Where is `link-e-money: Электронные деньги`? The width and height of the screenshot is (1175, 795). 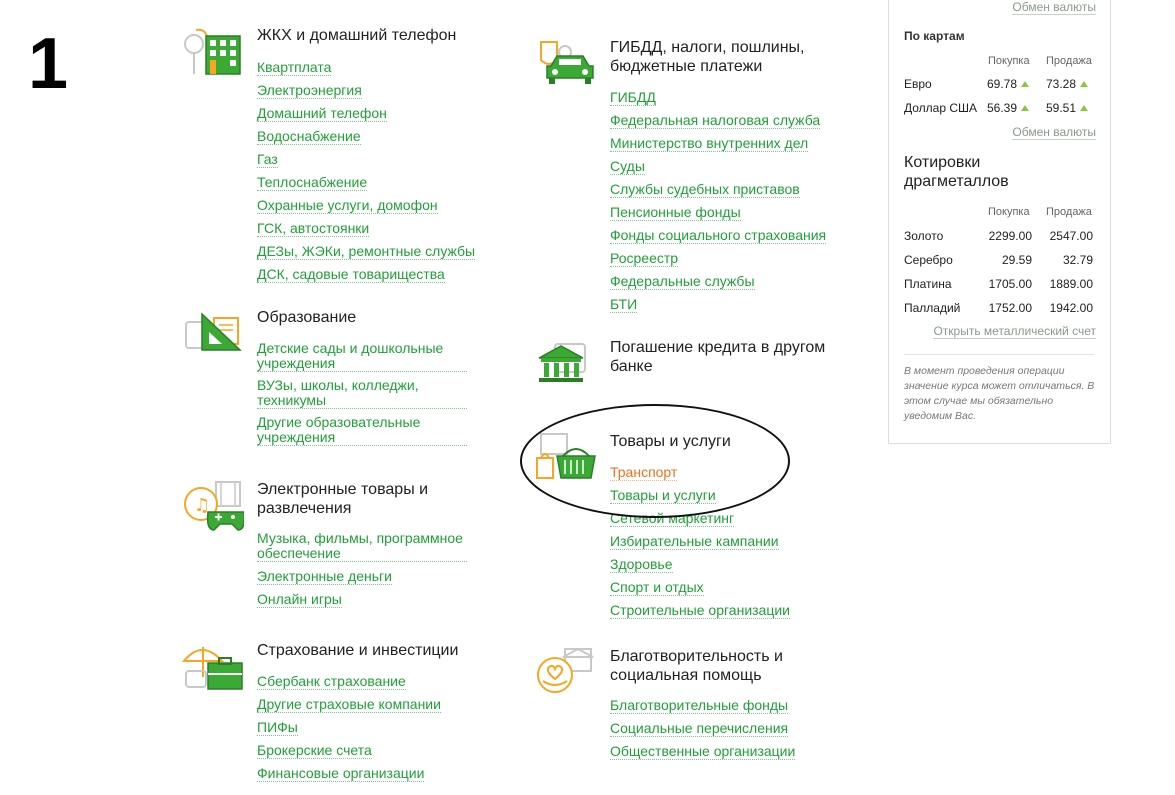 link-e-money: Электронные деньги is located at coordinates (324, 577).